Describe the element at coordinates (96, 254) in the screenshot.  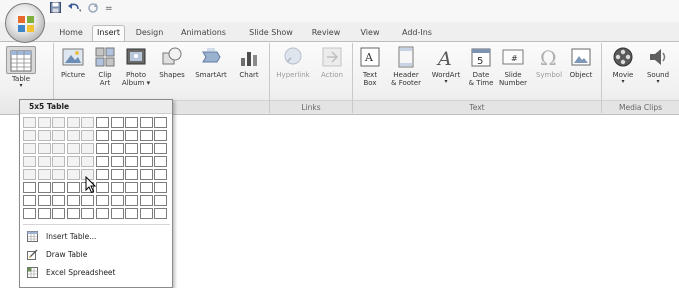
I see `draw-table-menu-item: Draw Table` at that location.